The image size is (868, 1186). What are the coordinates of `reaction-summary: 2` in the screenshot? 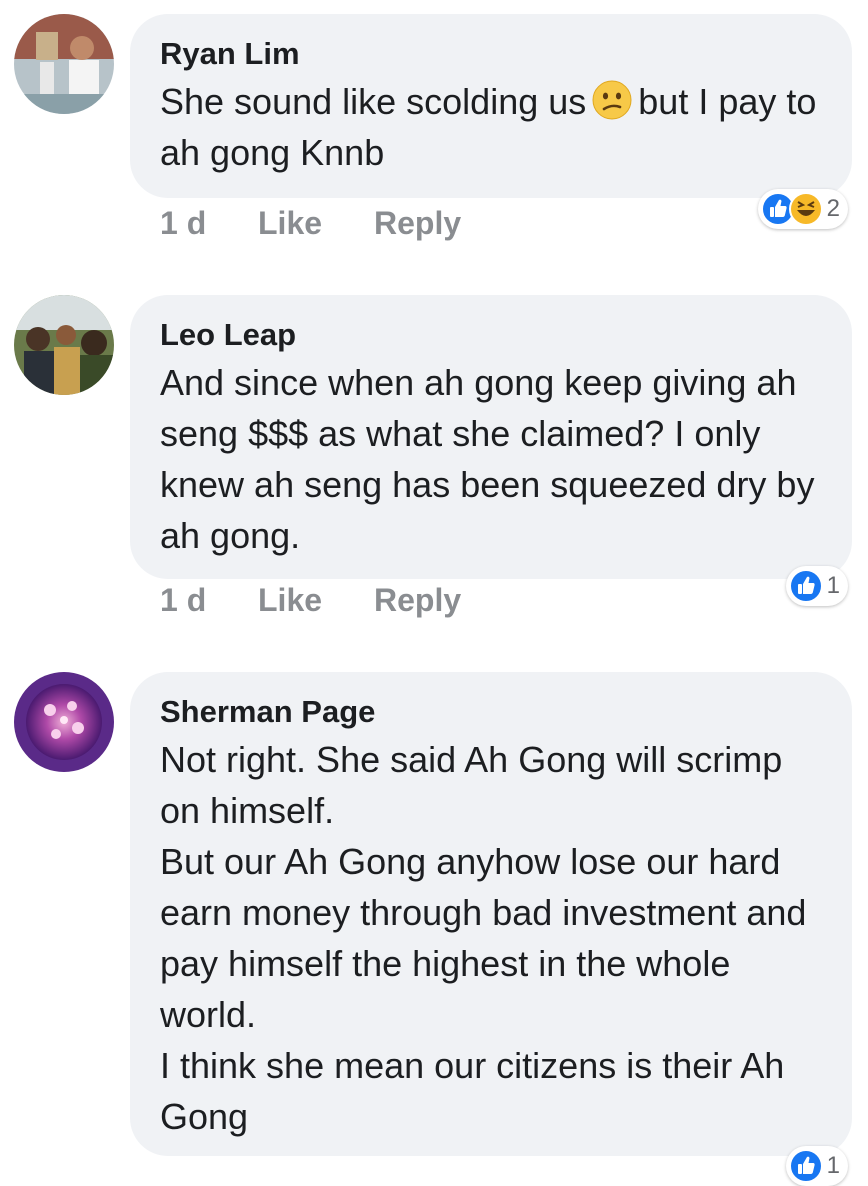 It's located at (802, 209).